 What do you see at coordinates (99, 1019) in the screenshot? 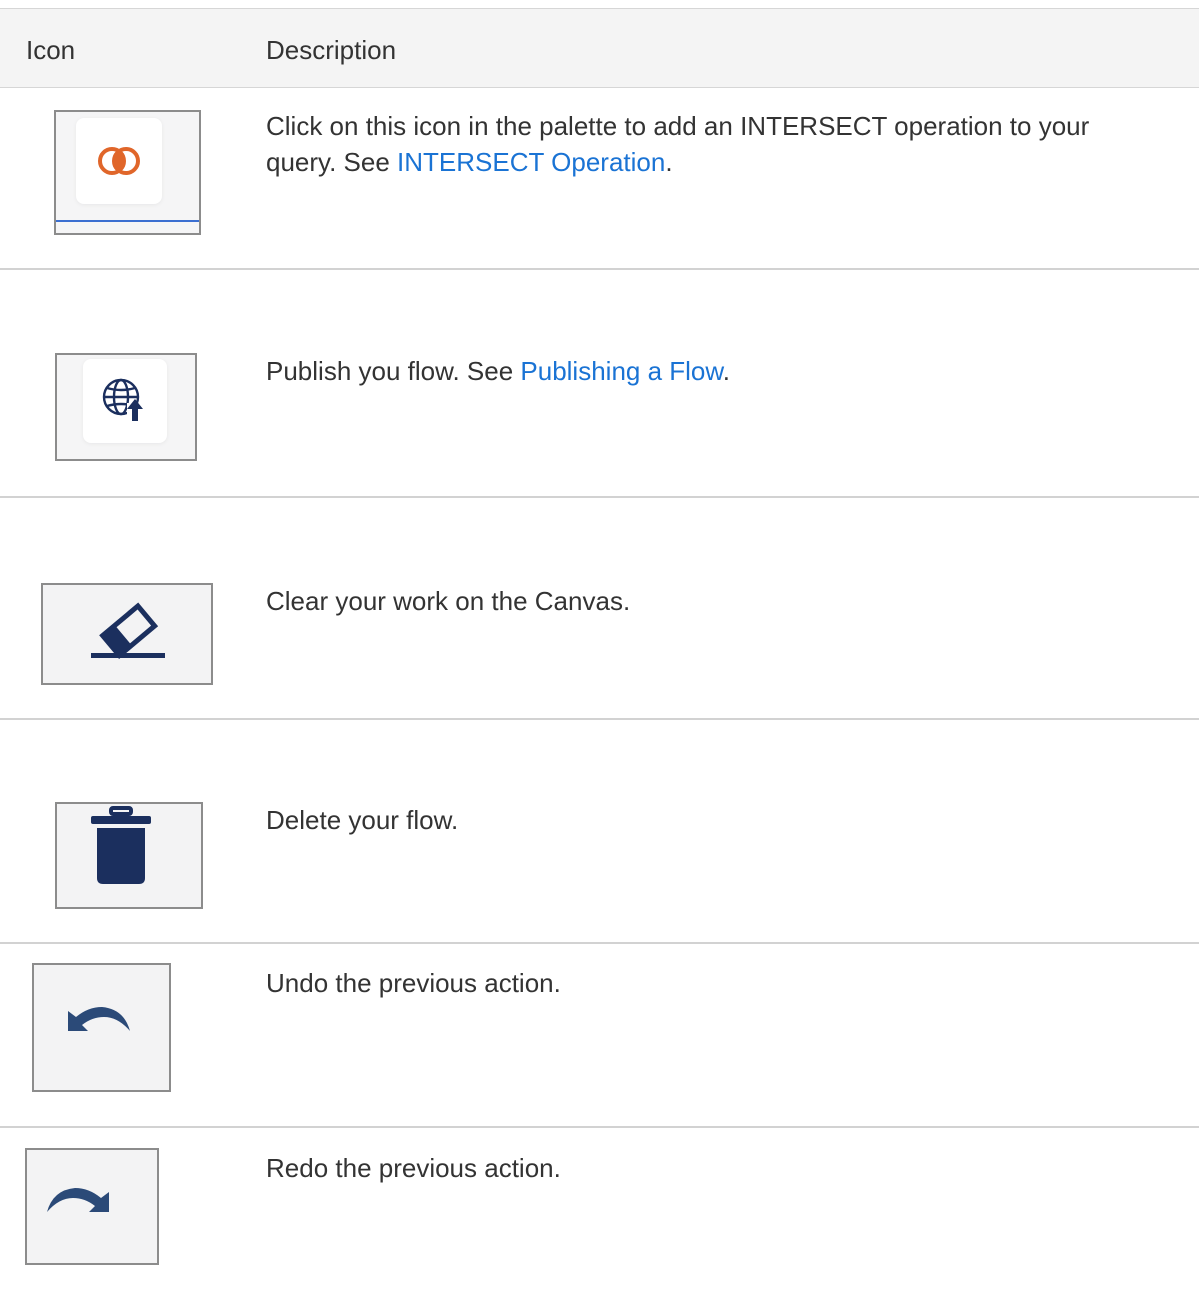
I see `undo-icon` at bounding box center [99, 1019].